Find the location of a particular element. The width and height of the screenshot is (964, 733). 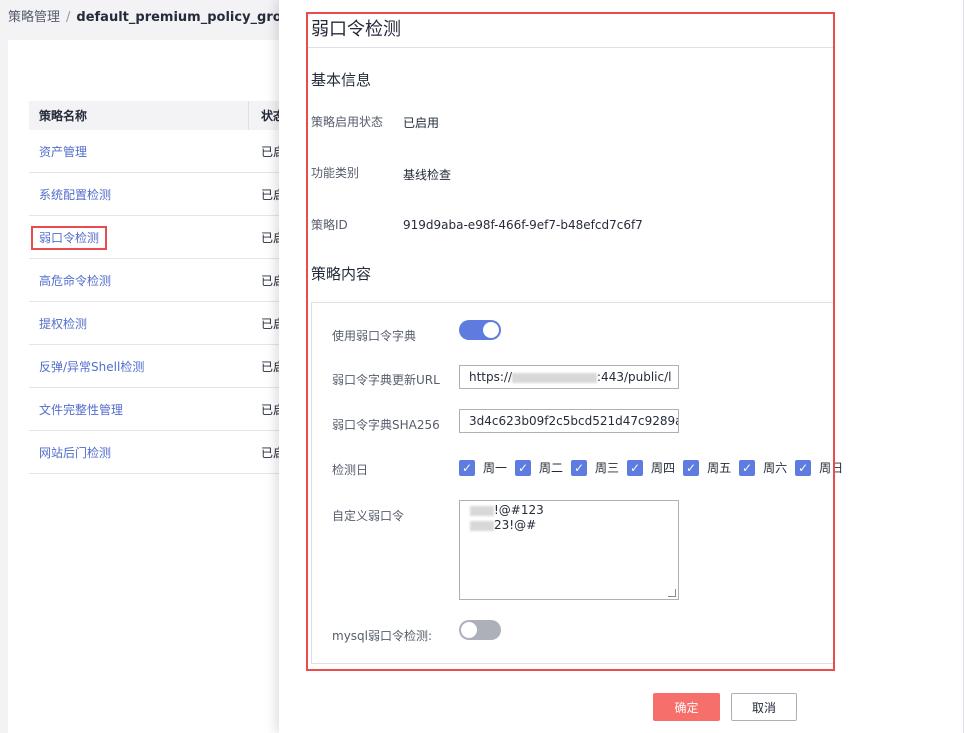

policy-link: 网站后门检测 is located at coordinates (139, 452).